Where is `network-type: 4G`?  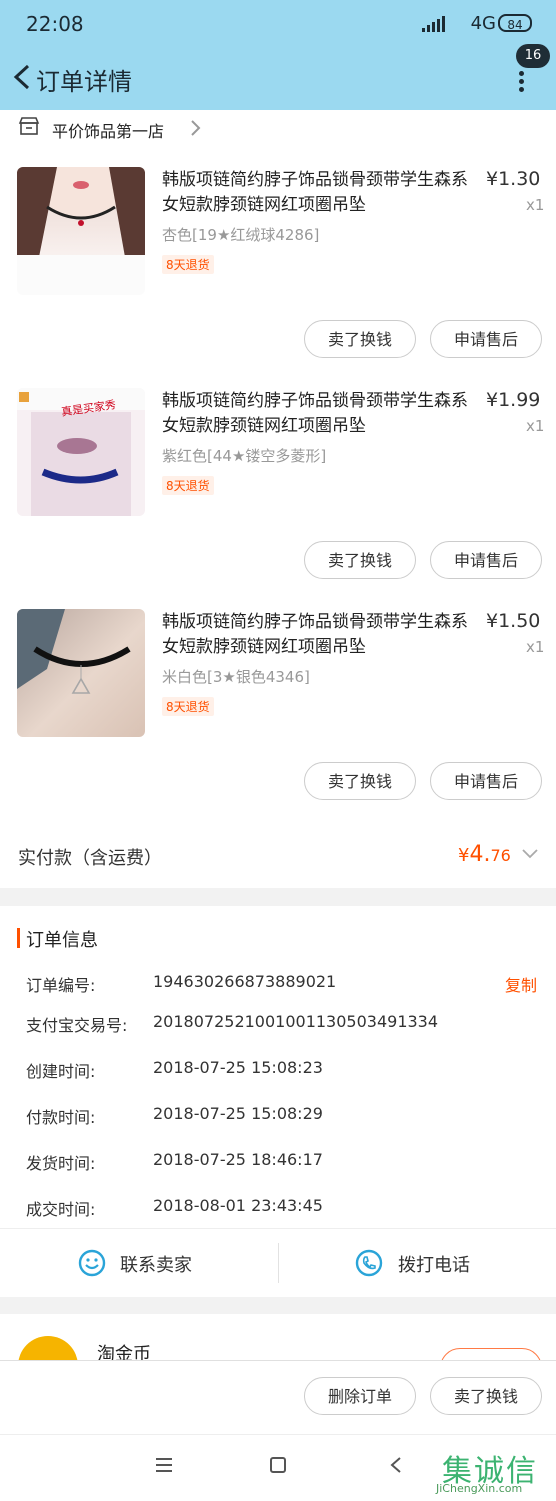
network-type: 4G is located at coordinates (483, 23).